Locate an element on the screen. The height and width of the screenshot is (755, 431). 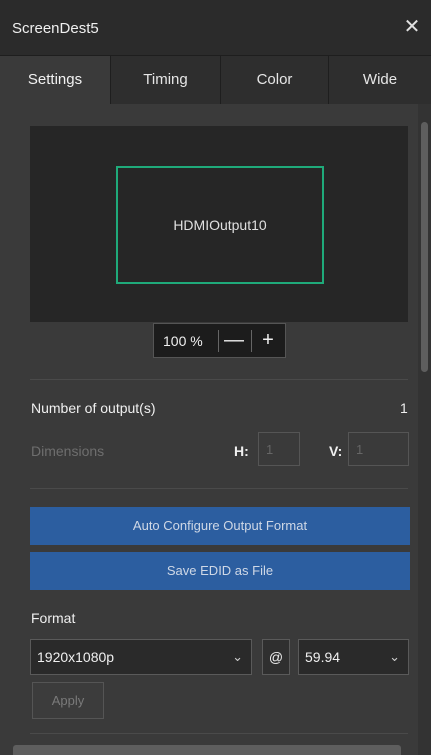
save-edid-button: Save EDID as File is located at coordinates (220, 571).